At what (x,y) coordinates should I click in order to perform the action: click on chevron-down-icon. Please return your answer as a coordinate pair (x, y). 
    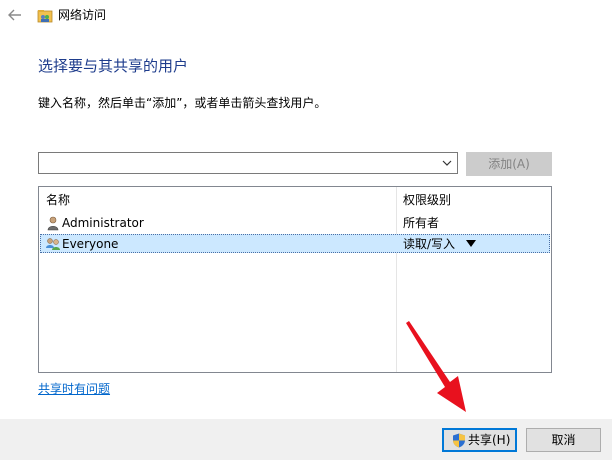
    Looking at the image, I should click on (447, 163).